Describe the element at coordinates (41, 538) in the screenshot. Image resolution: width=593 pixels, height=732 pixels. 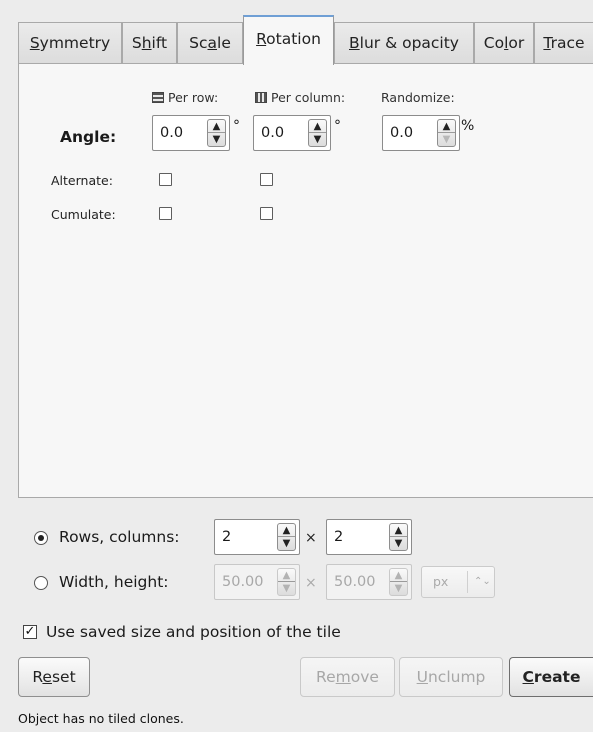
I see `rows-columns-radio` at that location.